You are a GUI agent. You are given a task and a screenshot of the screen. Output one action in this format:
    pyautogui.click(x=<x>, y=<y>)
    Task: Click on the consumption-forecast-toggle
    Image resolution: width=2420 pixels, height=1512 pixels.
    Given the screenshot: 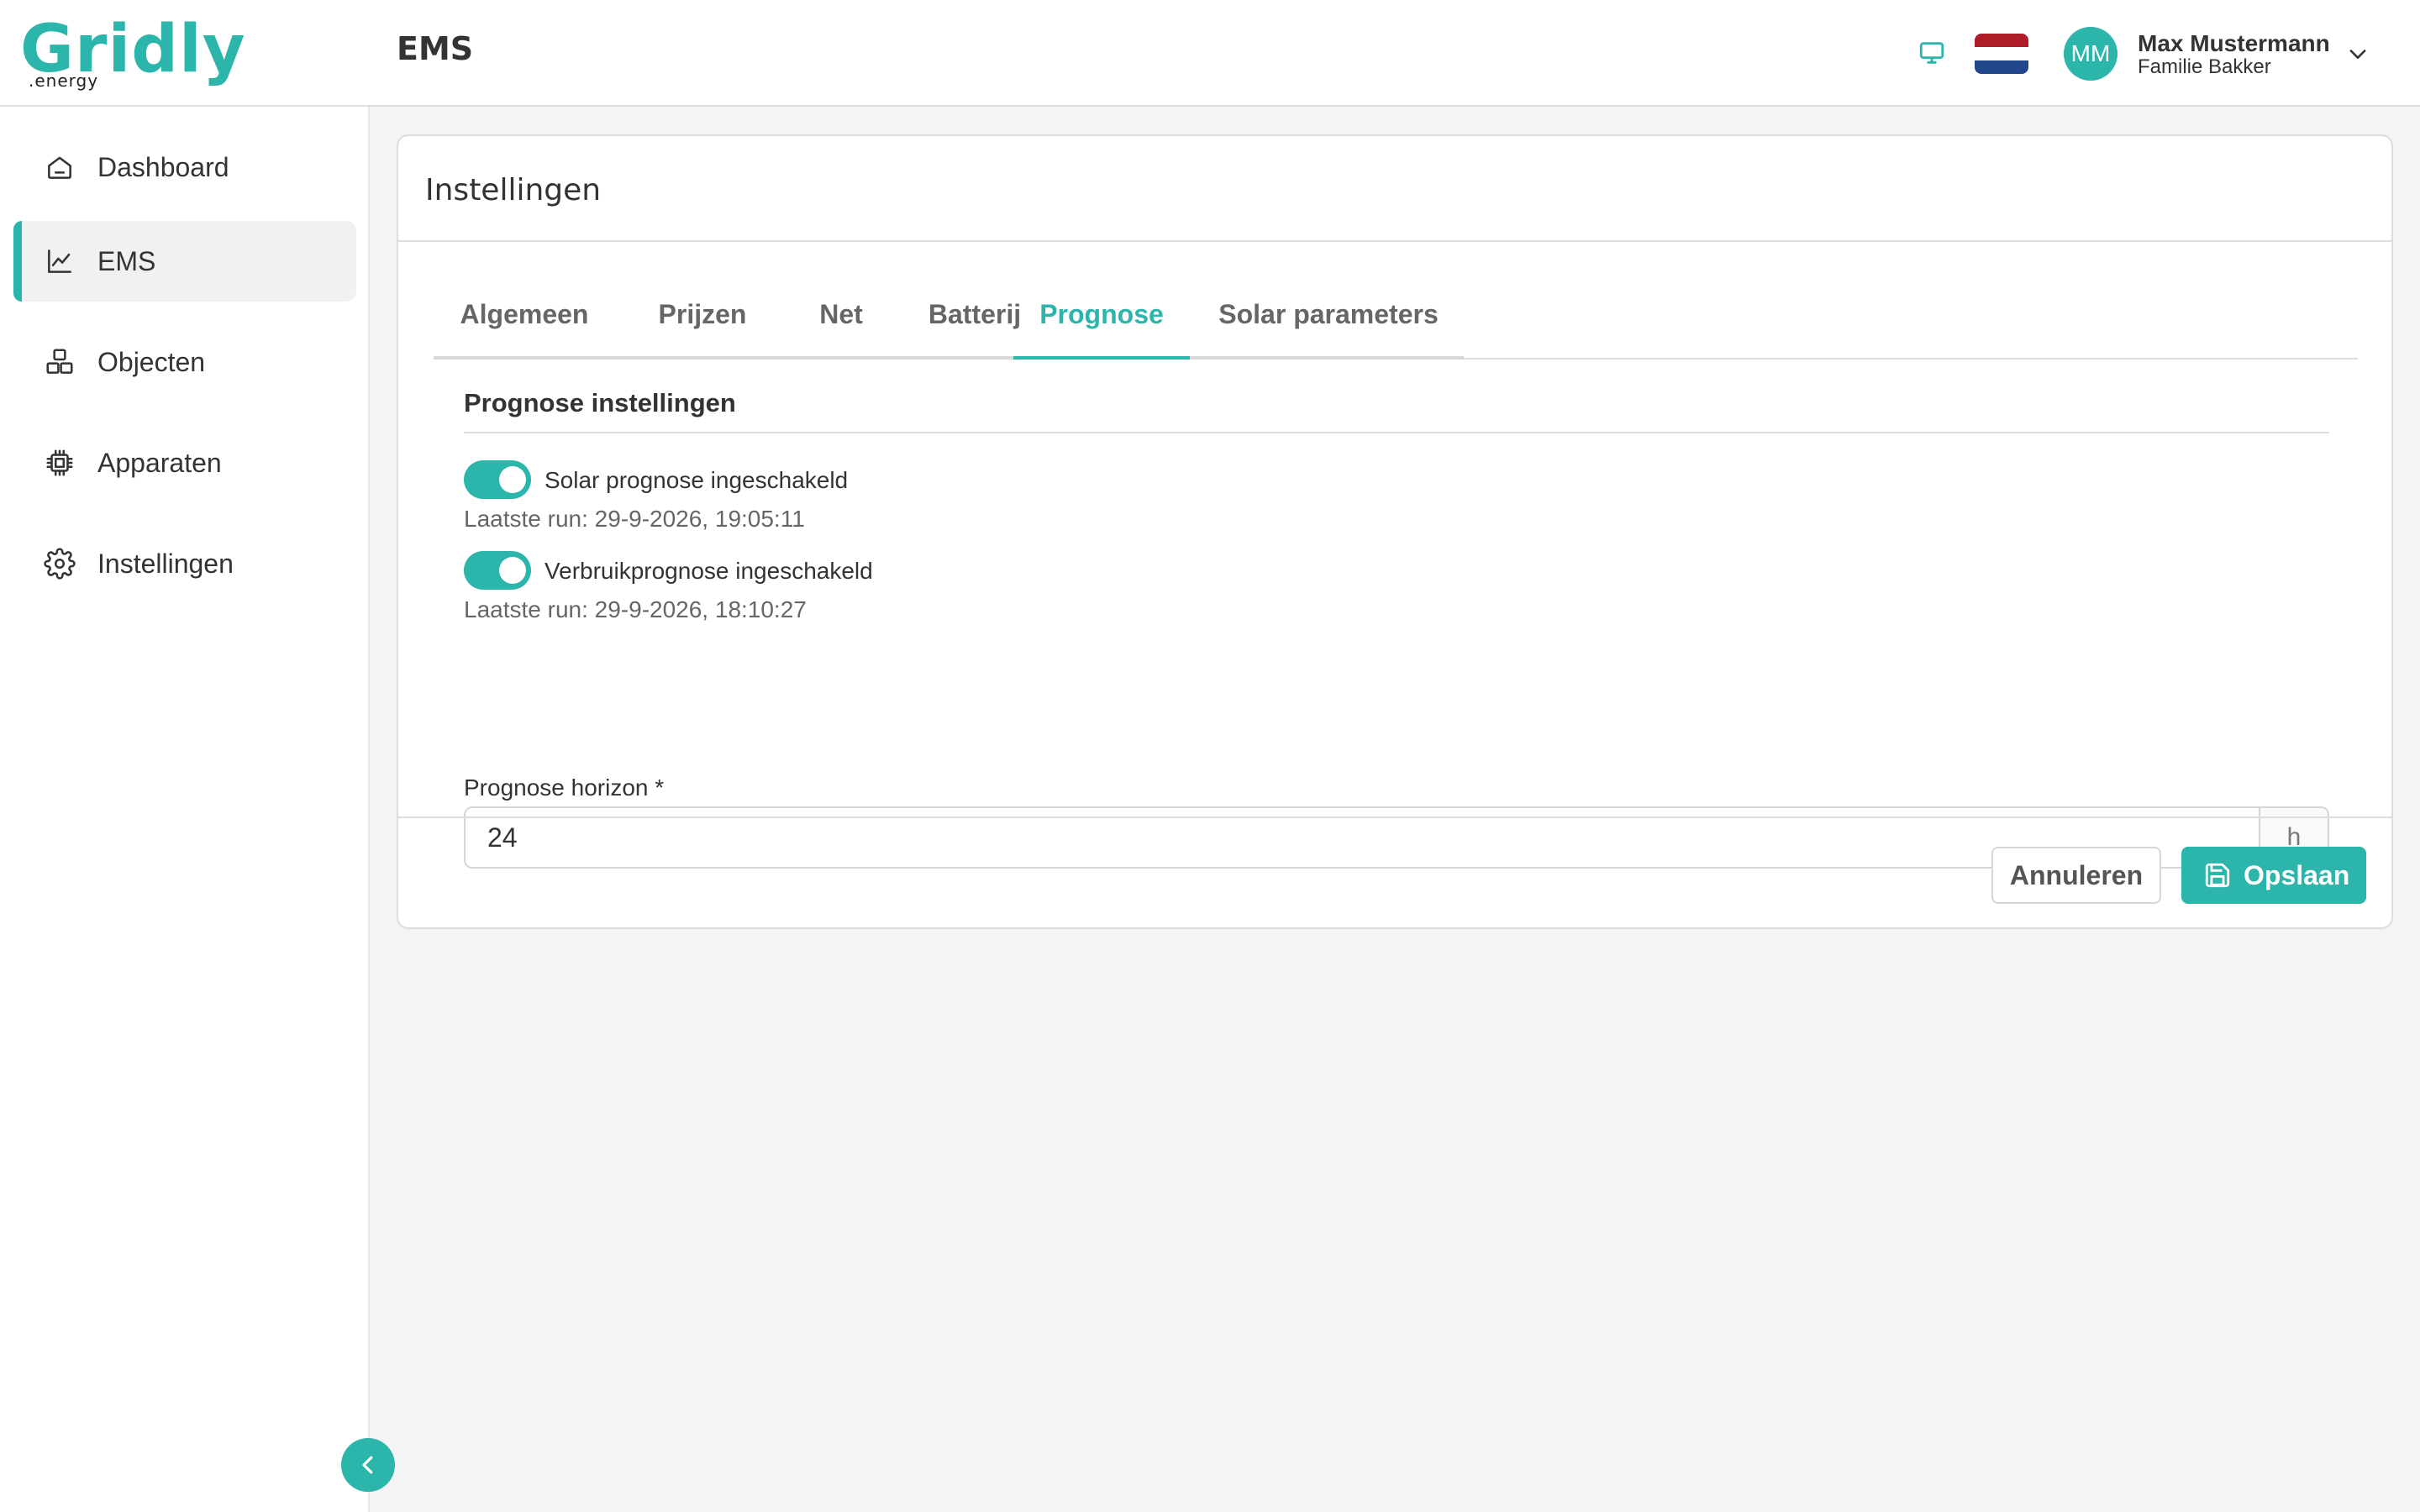 What is the action you would take?
    pyautogui.click(x=497, y=570)
    